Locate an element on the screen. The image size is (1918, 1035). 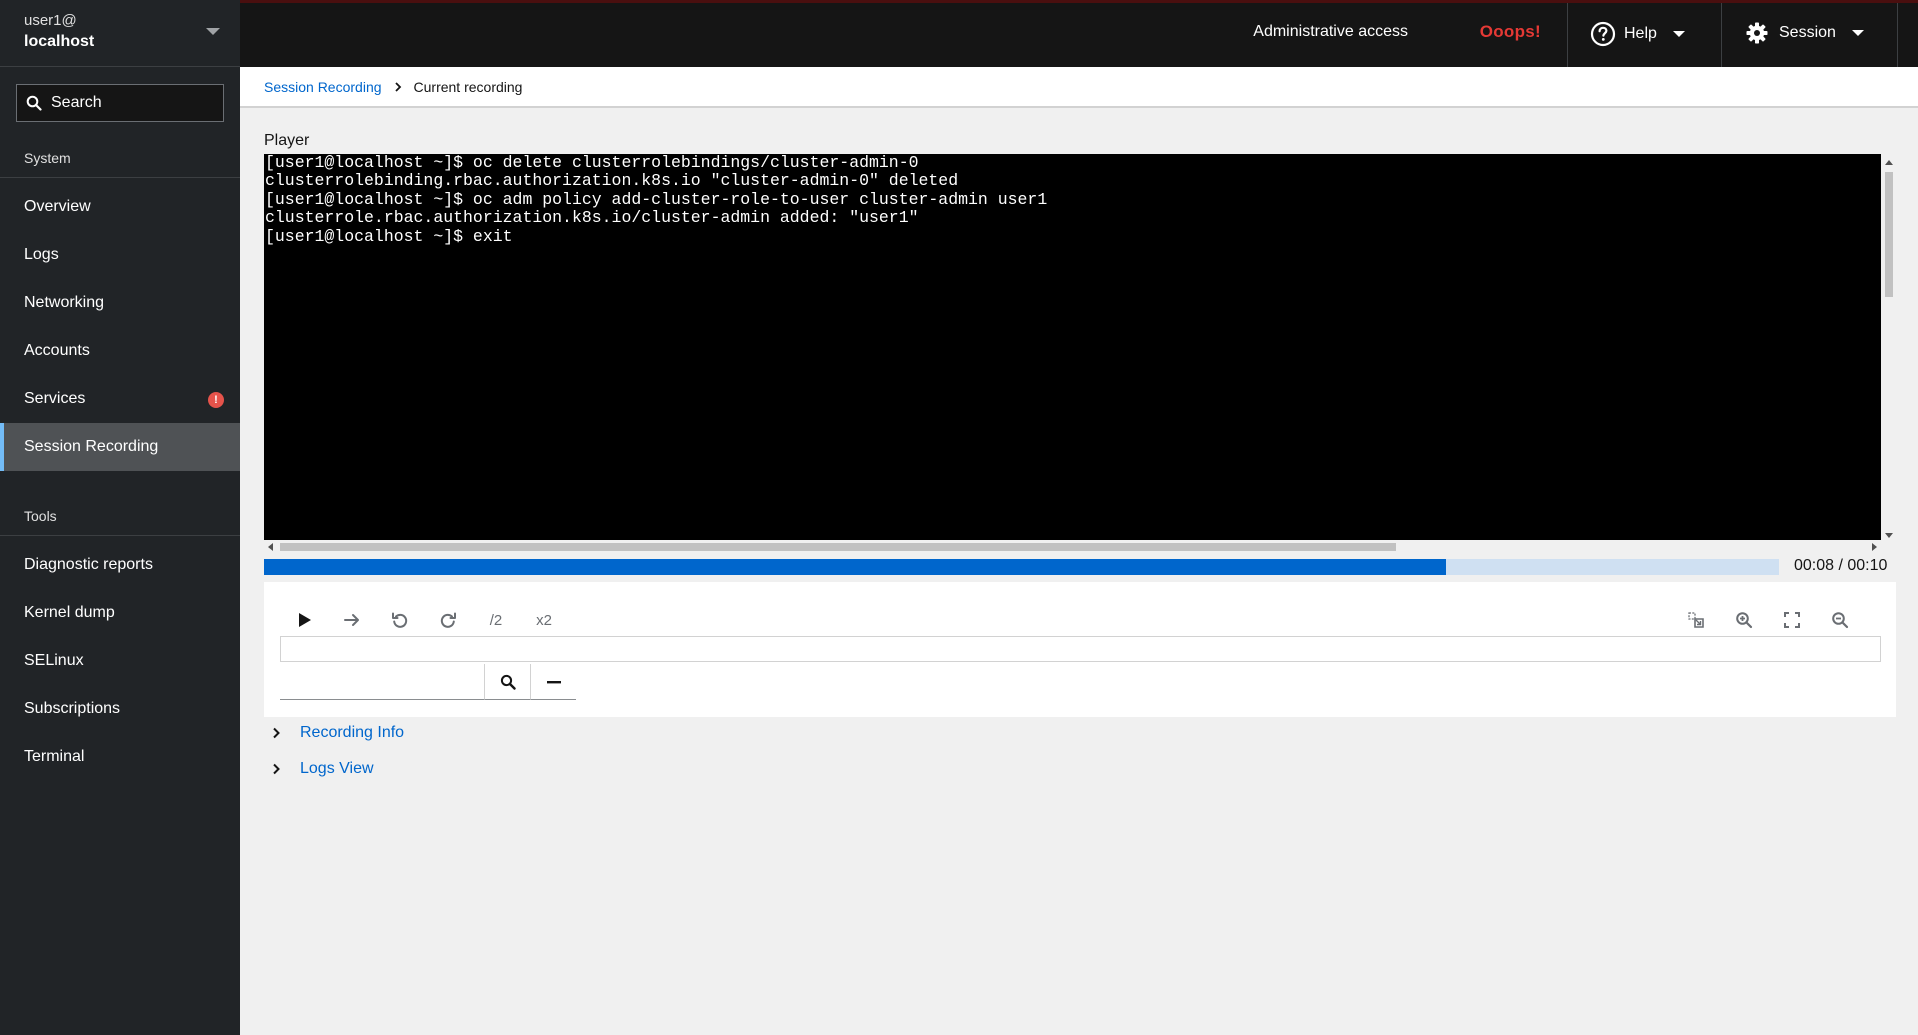
restore-zoom-icon is located at coordinates (1696, 620).